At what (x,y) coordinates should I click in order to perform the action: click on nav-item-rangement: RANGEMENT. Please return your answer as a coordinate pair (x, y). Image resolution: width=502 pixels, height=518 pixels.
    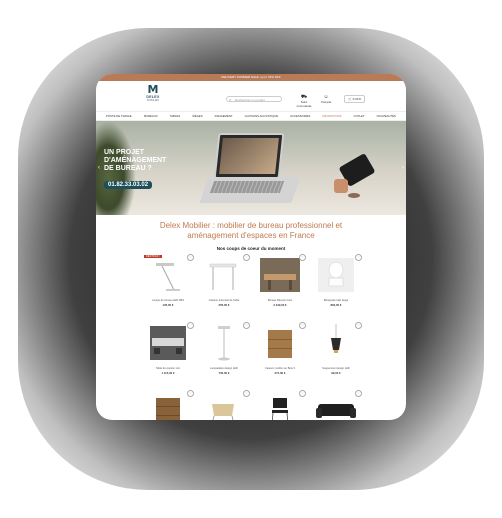
    Looking at the image, I should click on (224, 116).